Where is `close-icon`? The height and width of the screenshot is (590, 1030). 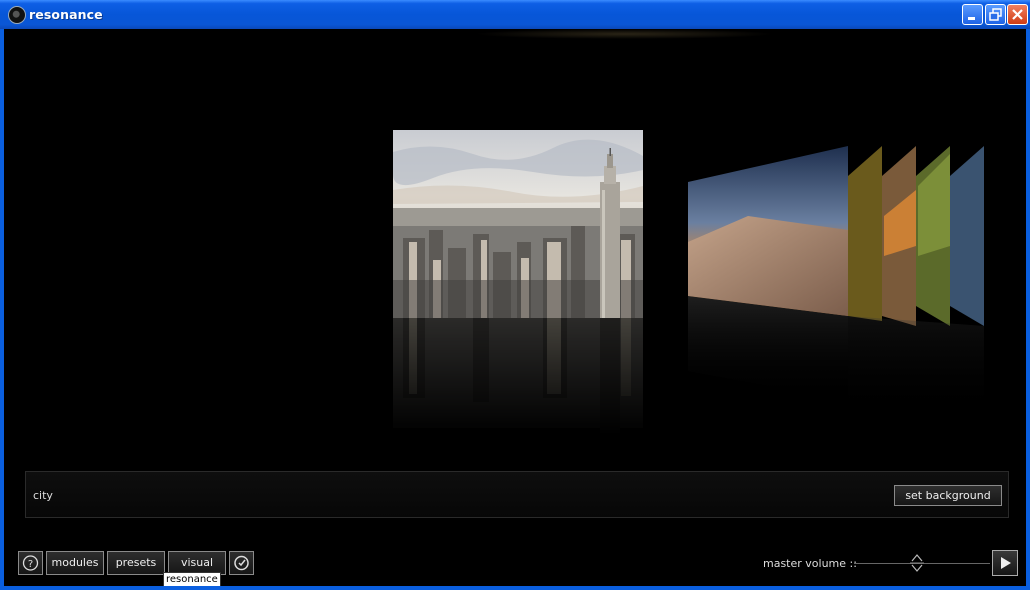 close-icon is located at coordinates (1017, 14).